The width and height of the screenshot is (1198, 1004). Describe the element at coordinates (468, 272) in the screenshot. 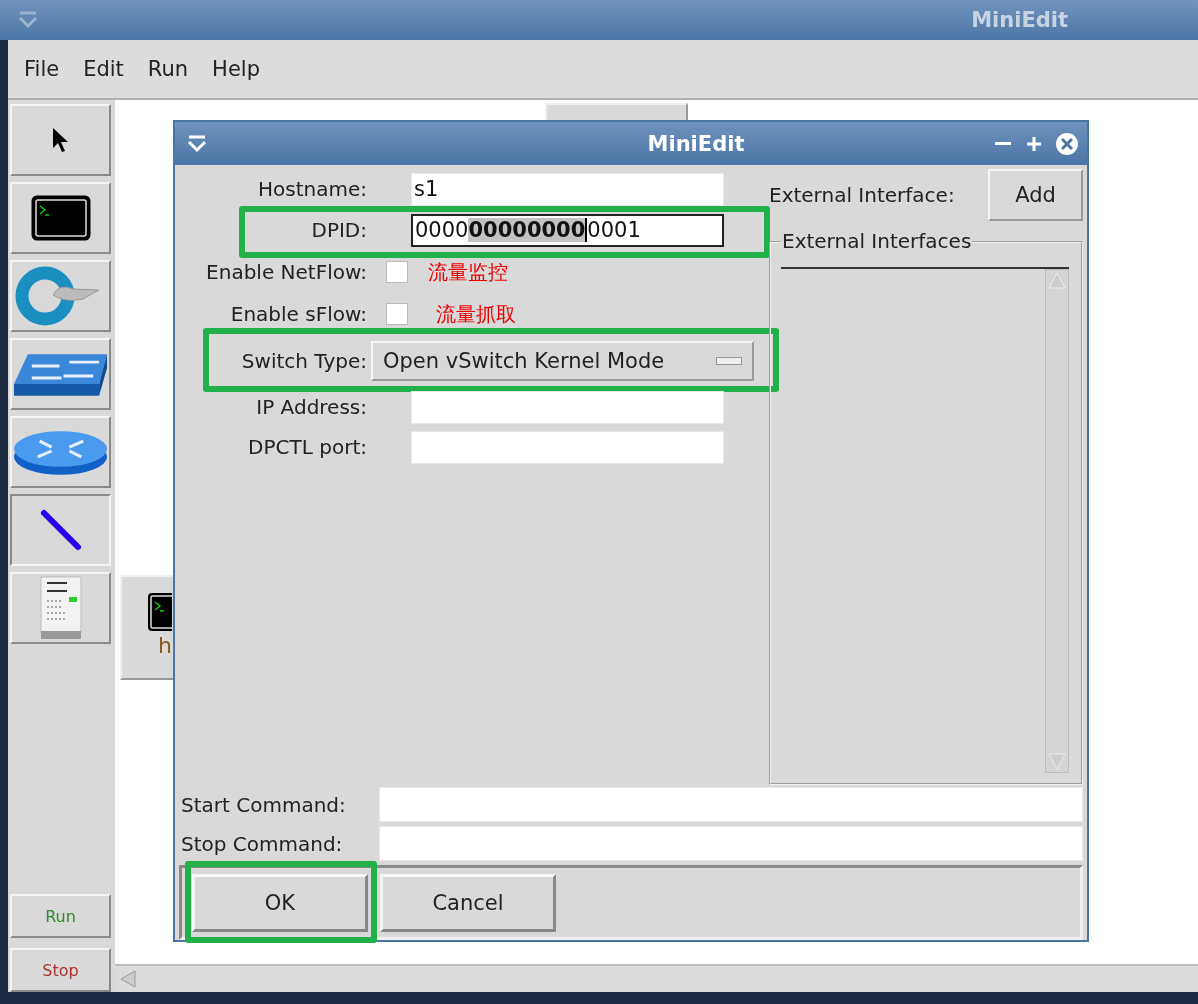

I see `annotation-text: 流量监控` at that location.